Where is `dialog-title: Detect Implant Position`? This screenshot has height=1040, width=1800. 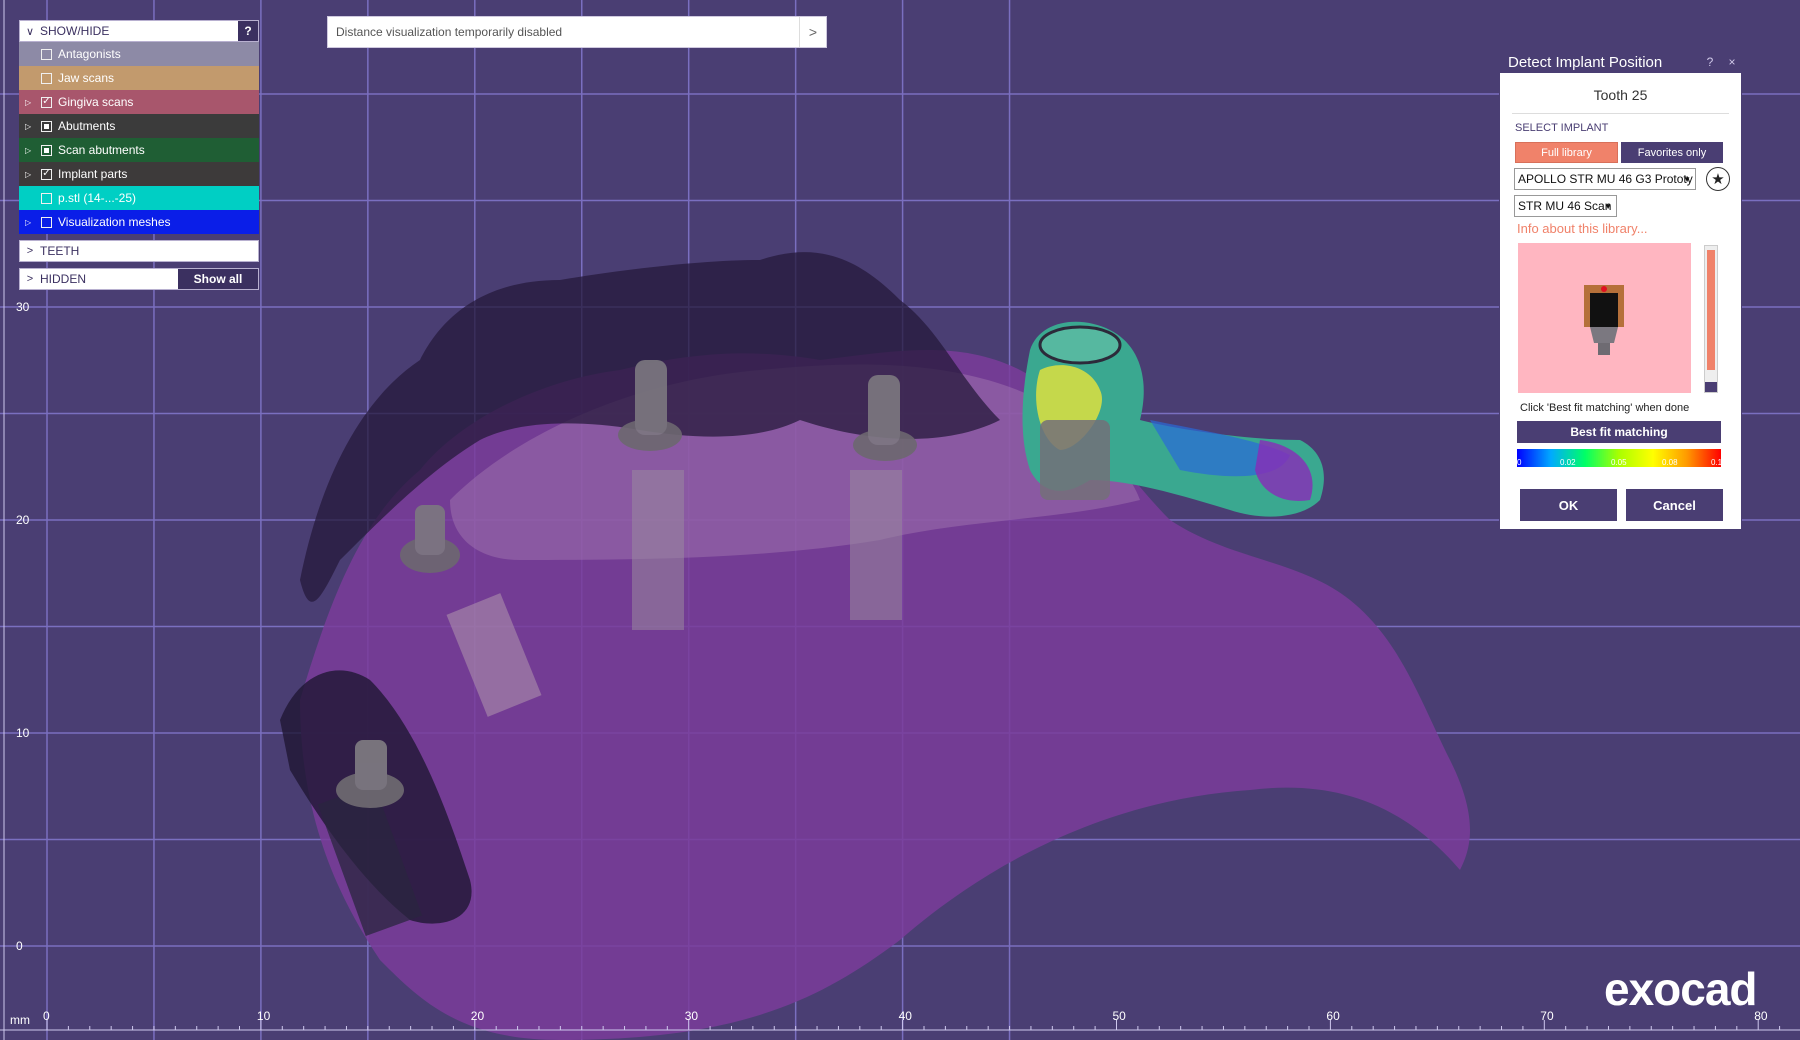
dialog-title: Detect Implant Position is located at coordinates (1585, 62).